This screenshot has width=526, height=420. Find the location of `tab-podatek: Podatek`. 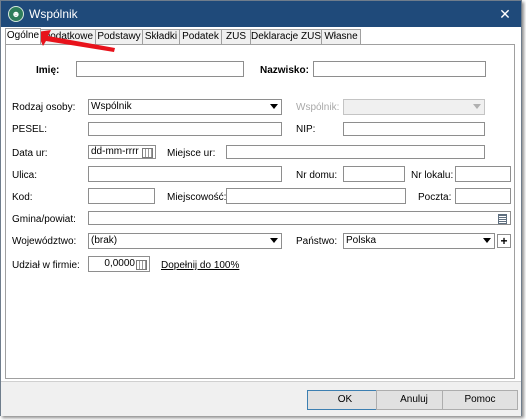

tab-podatek: Podatek is located at coordinates (200, 36).